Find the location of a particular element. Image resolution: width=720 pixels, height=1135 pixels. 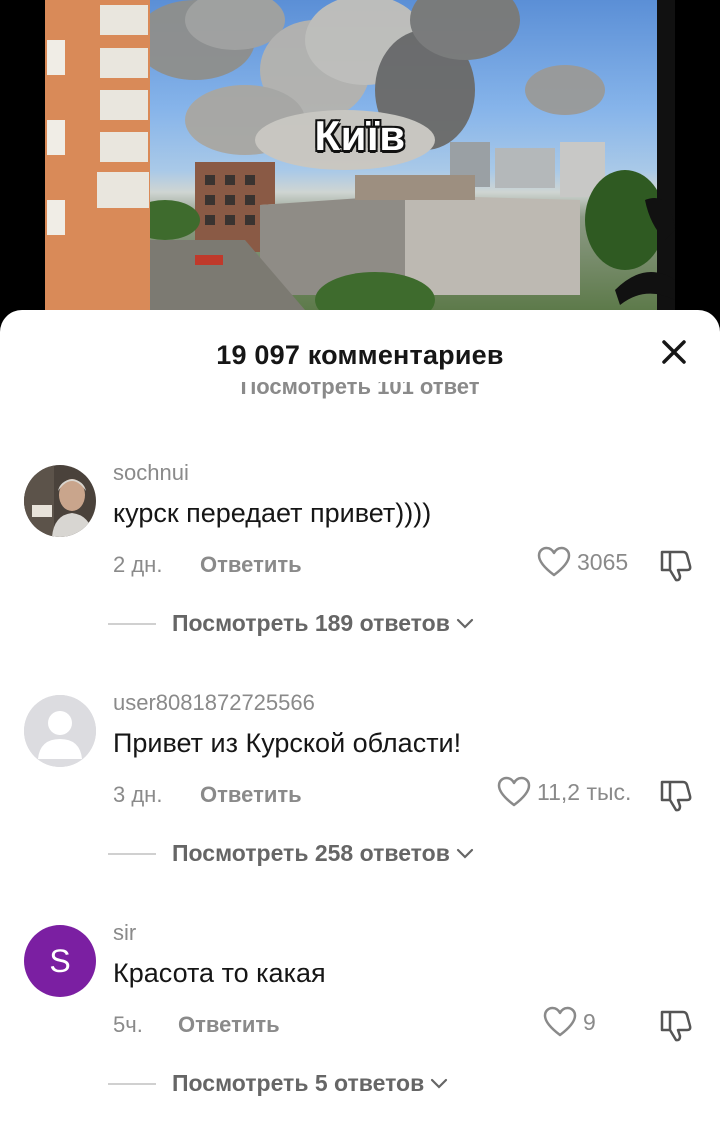

view-replies-button: Посмотреть 258 ответов is located at coordinates (291, 853).